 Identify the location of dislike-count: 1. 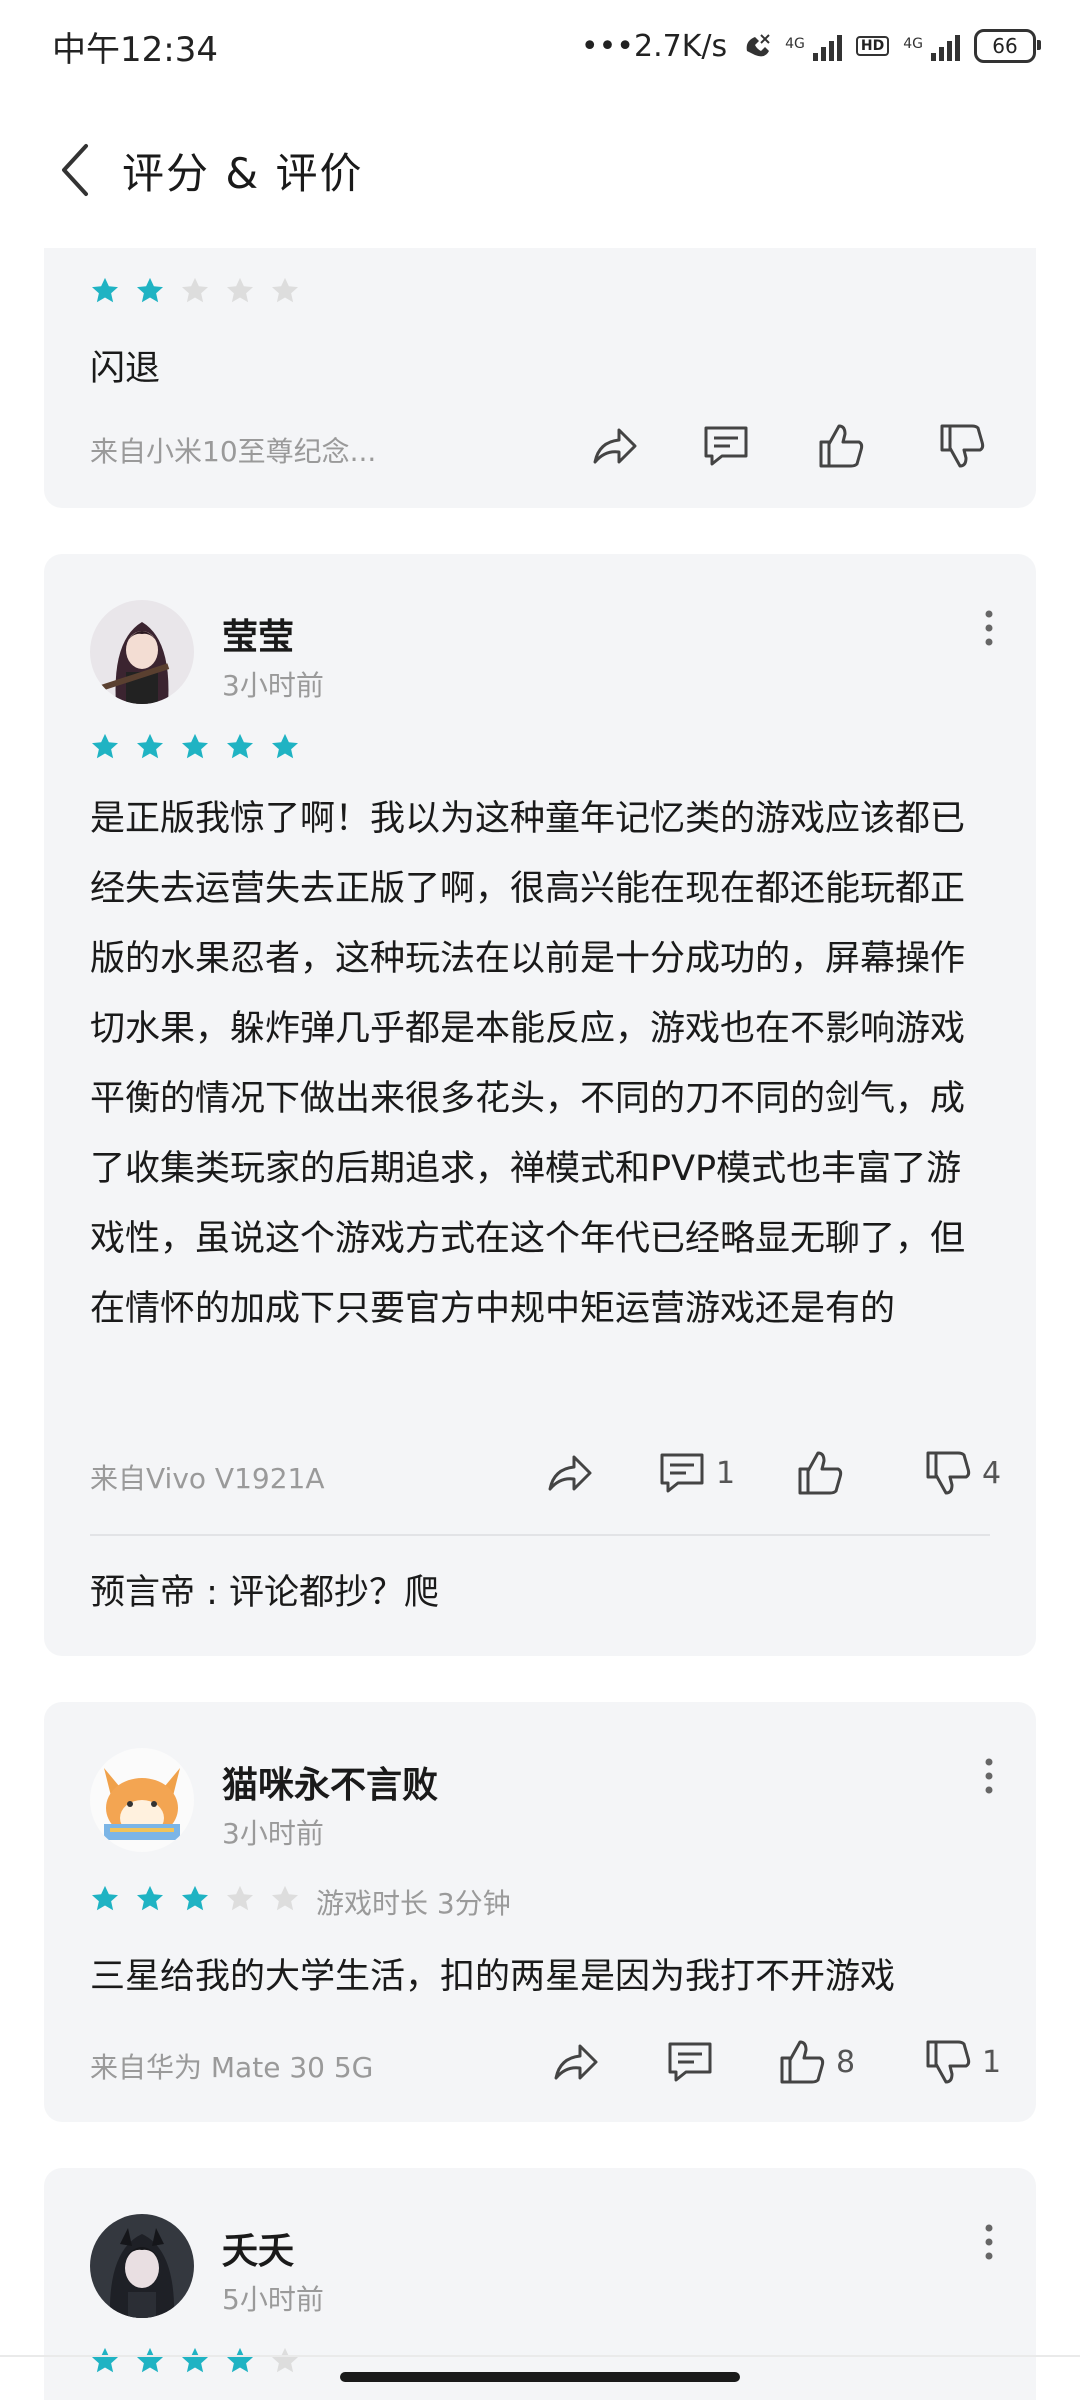
(992, 2062).